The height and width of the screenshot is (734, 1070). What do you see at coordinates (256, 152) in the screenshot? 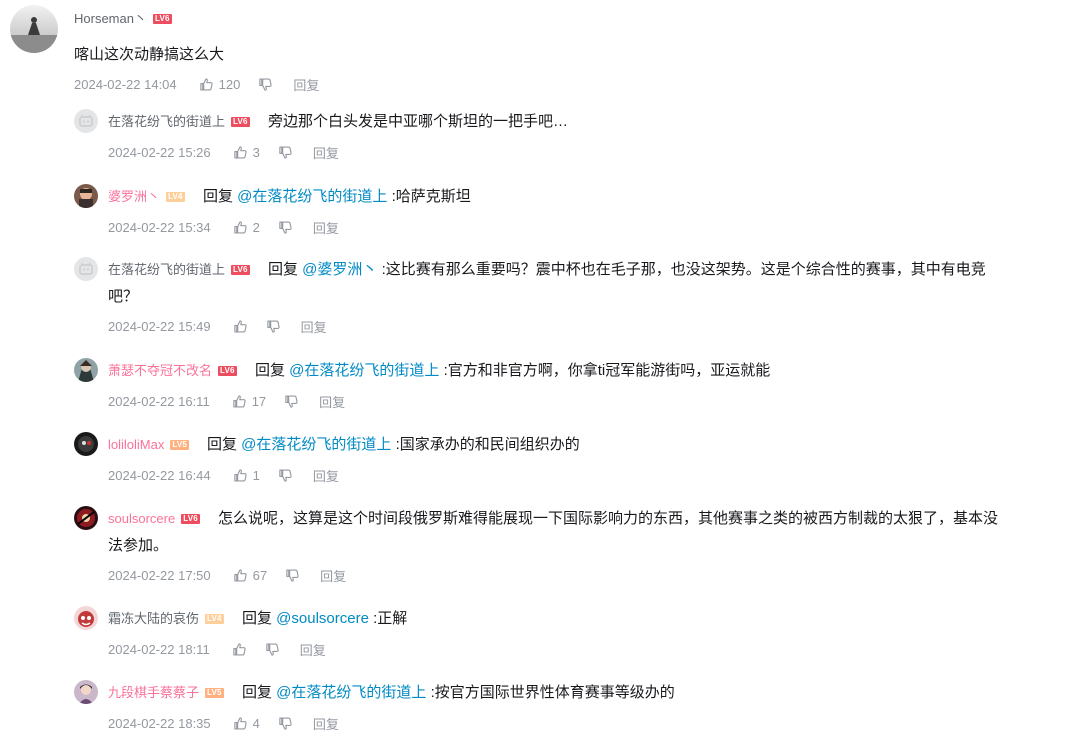
I see `like-count: 3` at bounding box center [256, 152].